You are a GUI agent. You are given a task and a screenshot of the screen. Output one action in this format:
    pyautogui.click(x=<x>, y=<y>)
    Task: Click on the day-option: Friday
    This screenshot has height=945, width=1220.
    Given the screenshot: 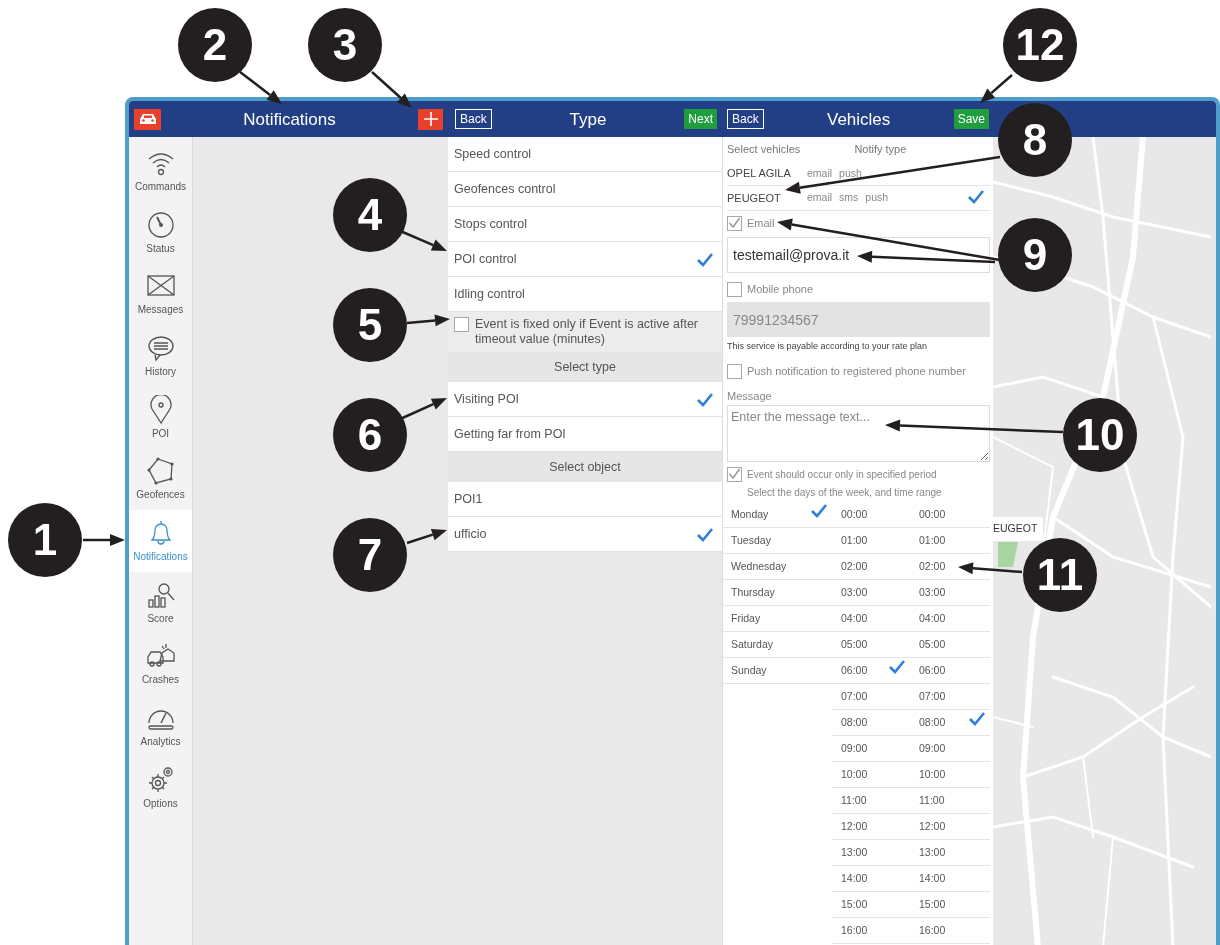 What is the action you would take?
    pyautogui.click(x=746, y=618)
    